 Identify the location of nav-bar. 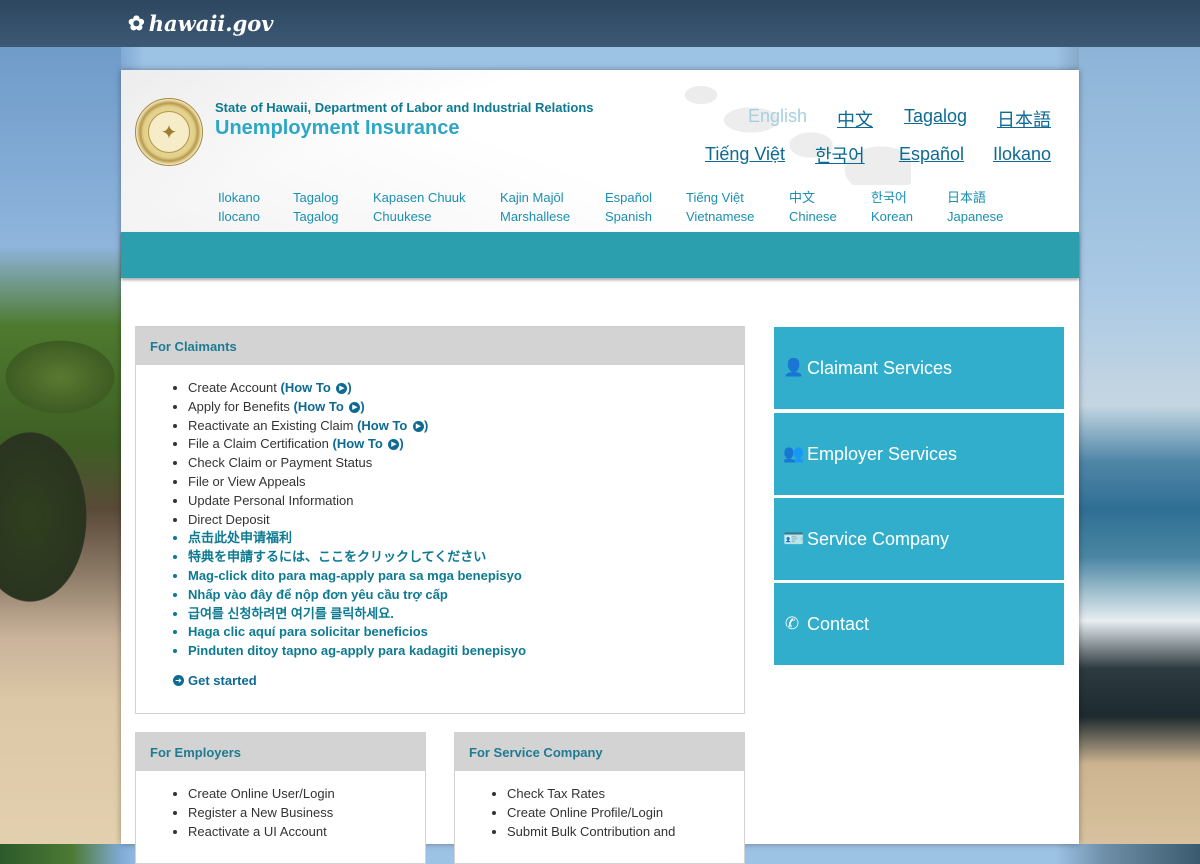
(600, 255).